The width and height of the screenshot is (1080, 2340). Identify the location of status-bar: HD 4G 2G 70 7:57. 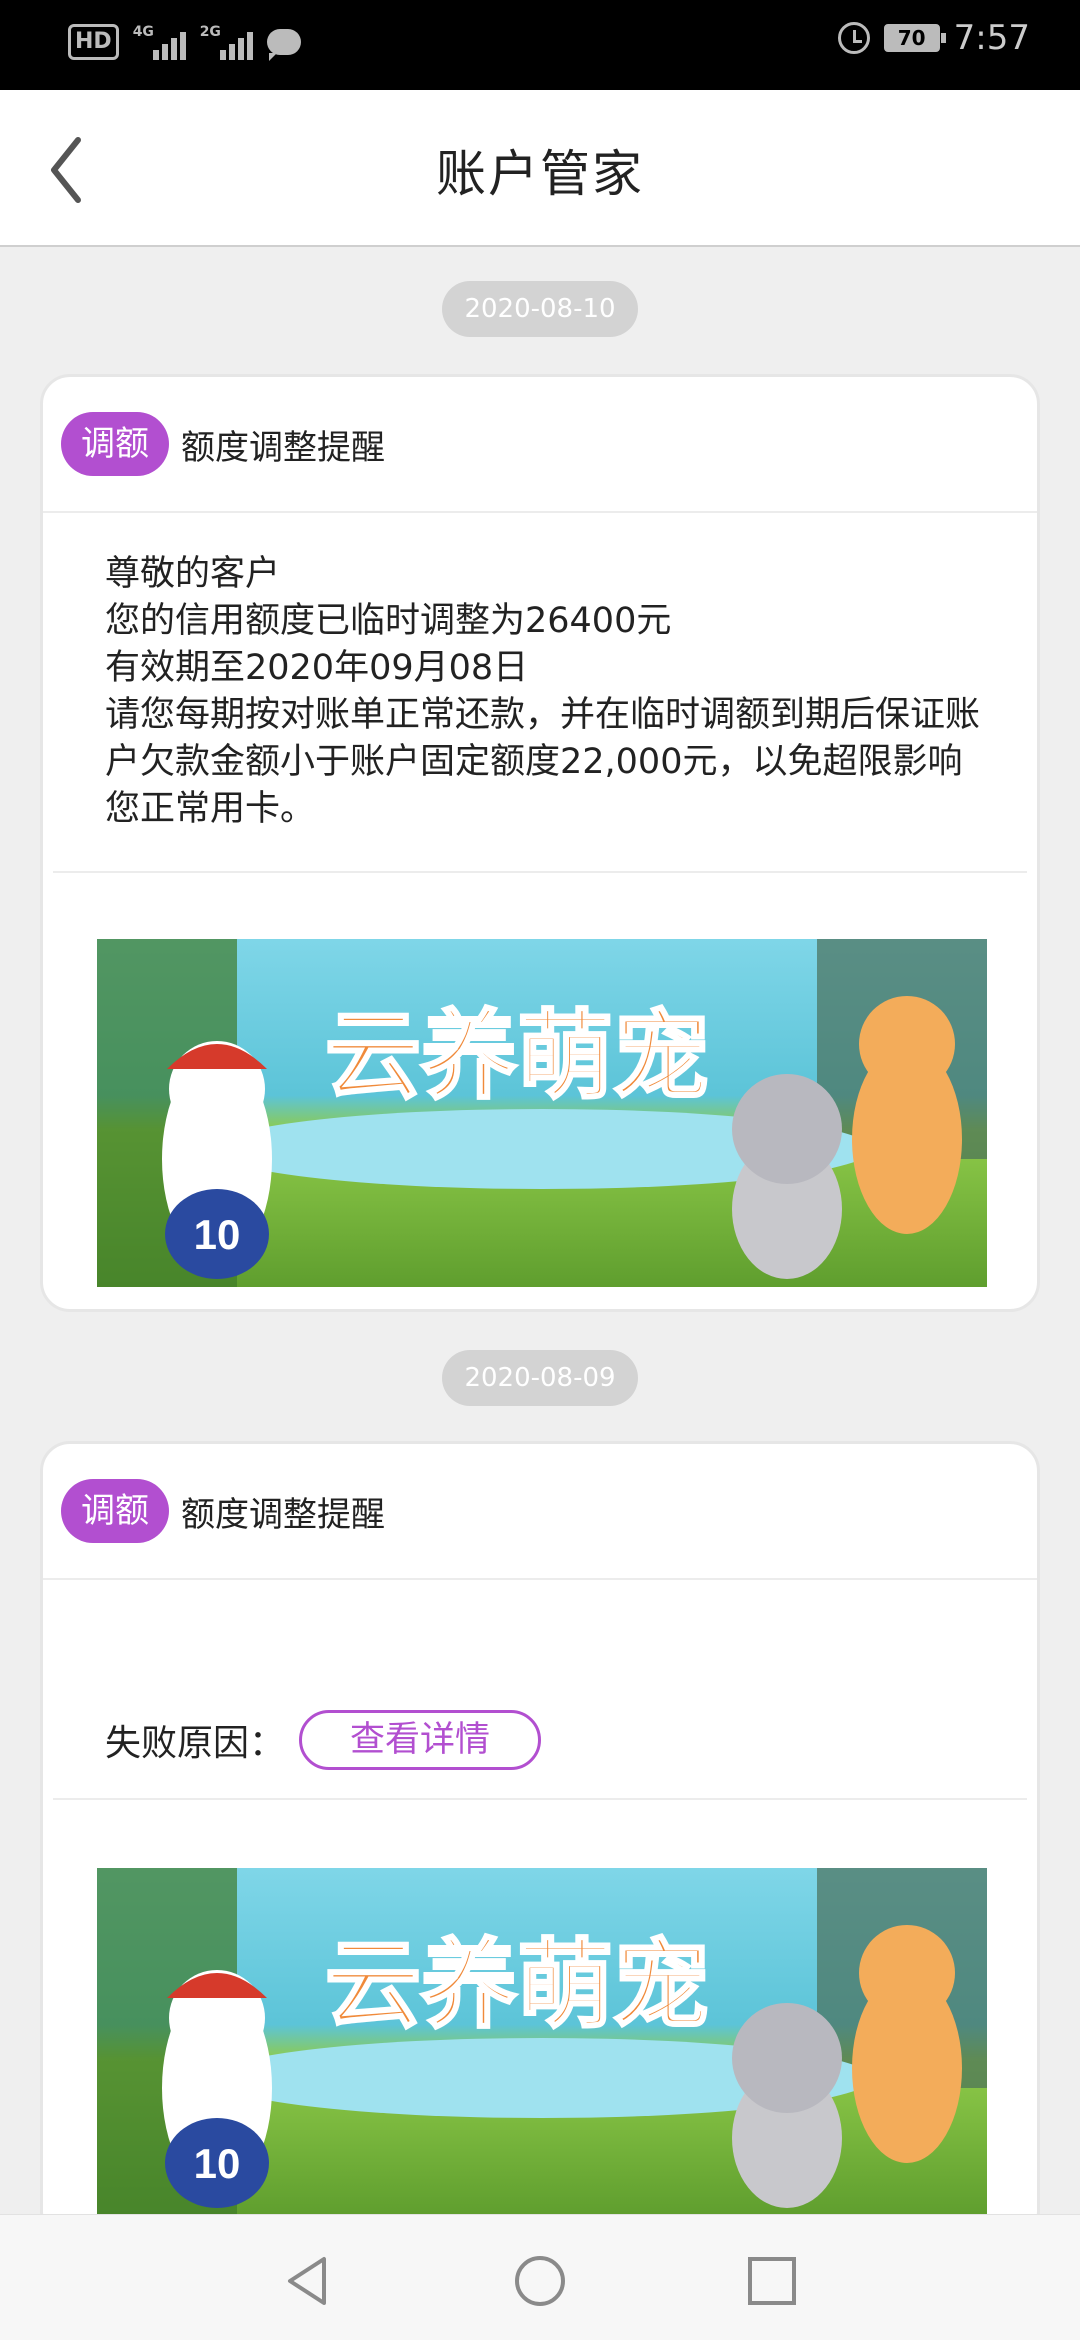
(540, 45).